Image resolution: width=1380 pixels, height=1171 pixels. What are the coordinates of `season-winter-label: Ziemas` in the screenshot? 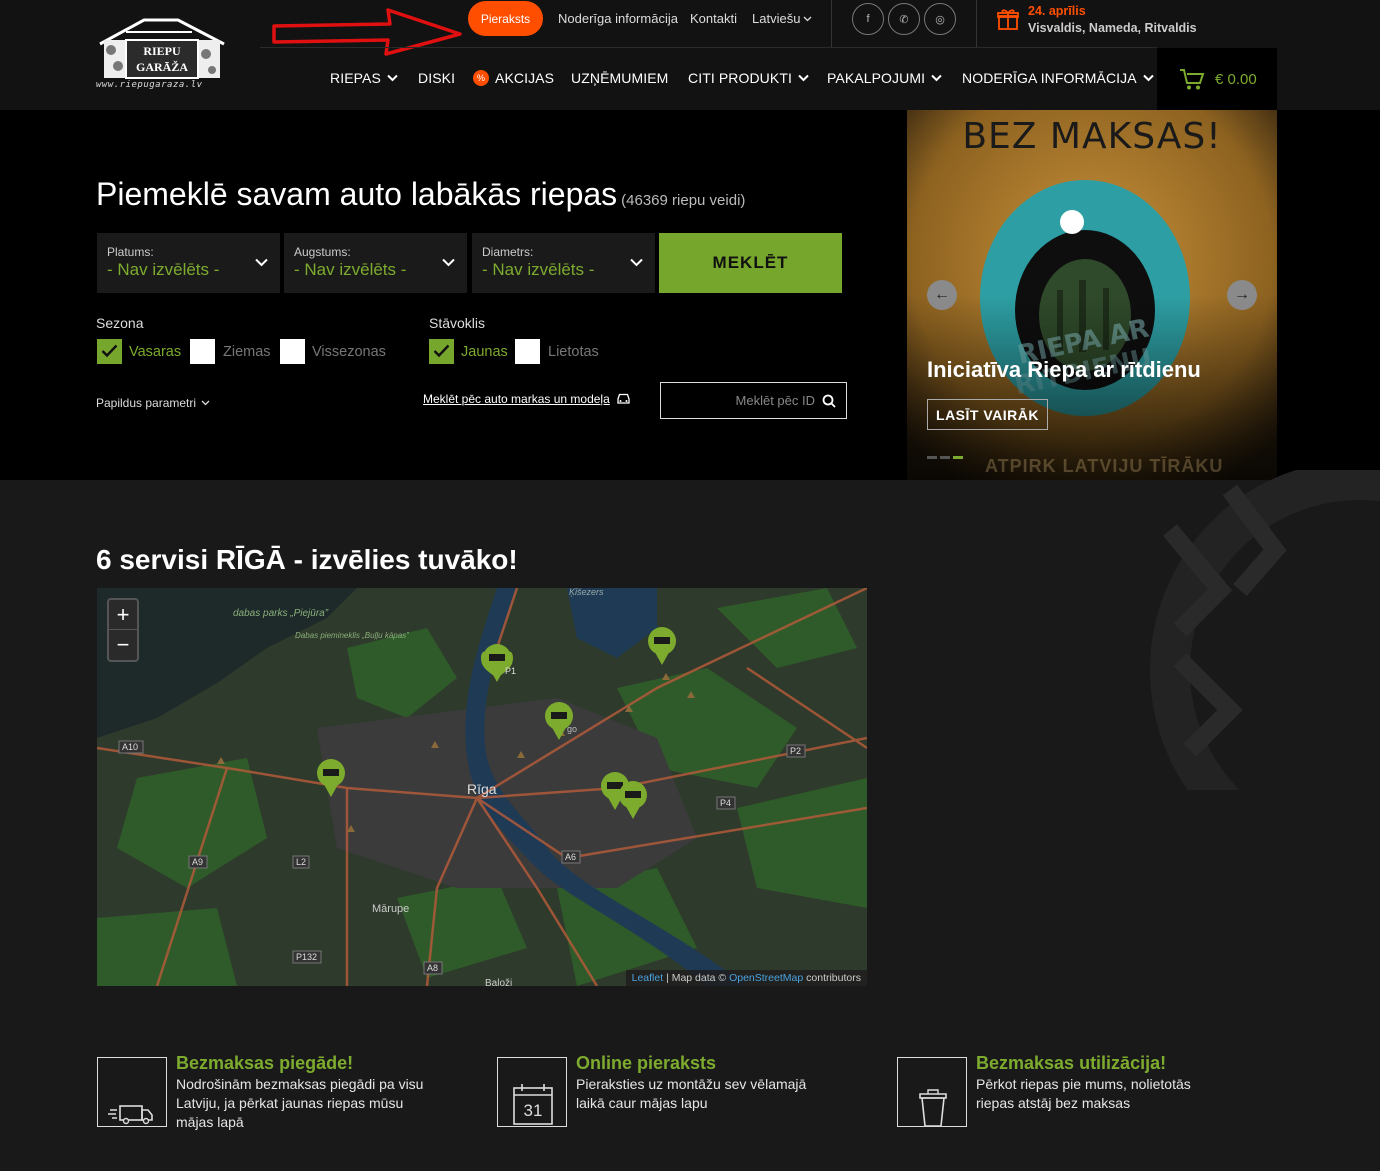 It's located at (247, 352).